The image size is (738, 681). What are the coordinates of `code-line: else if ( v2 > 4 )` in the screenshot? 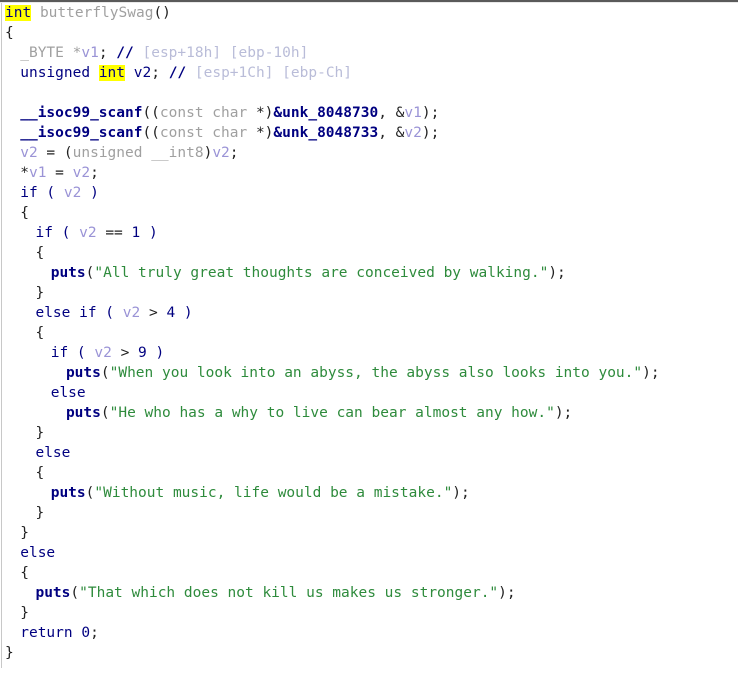 It's located at (369, 313).